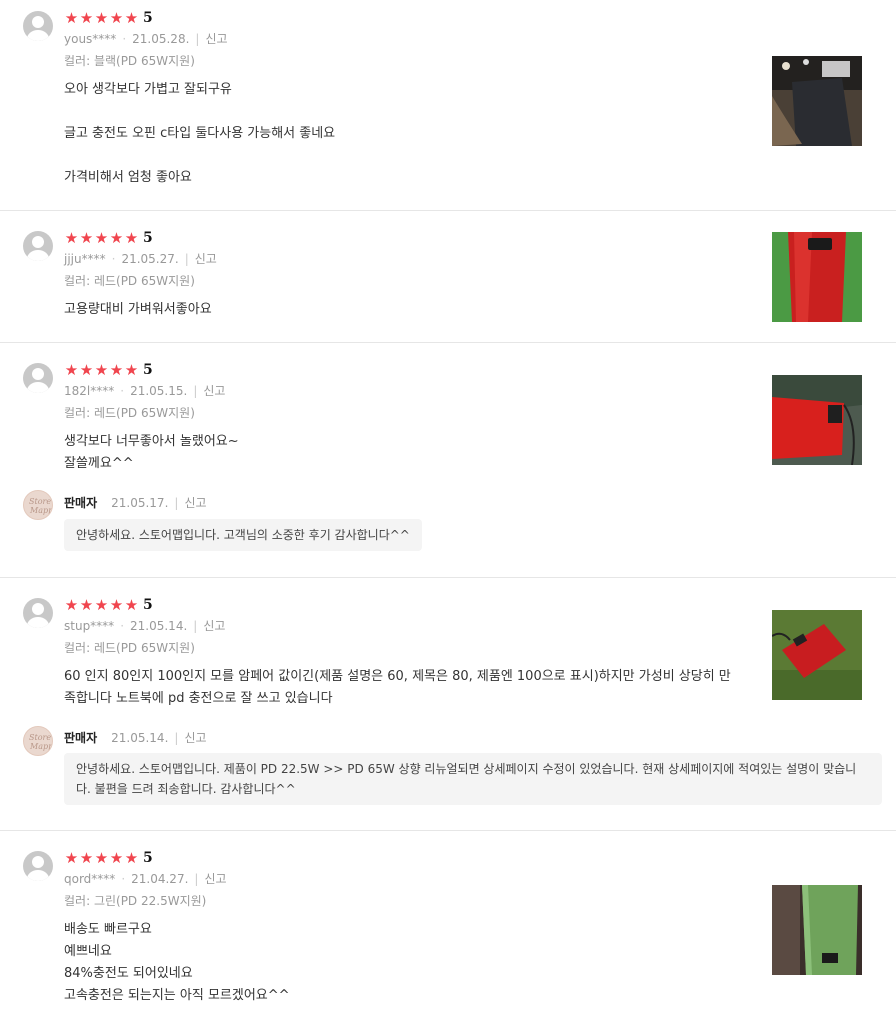  Describe the element at coordinates (129, 61) in the screenshot. I see `product-option: 컬러: 블랙(PD 65W지원)` at that location.